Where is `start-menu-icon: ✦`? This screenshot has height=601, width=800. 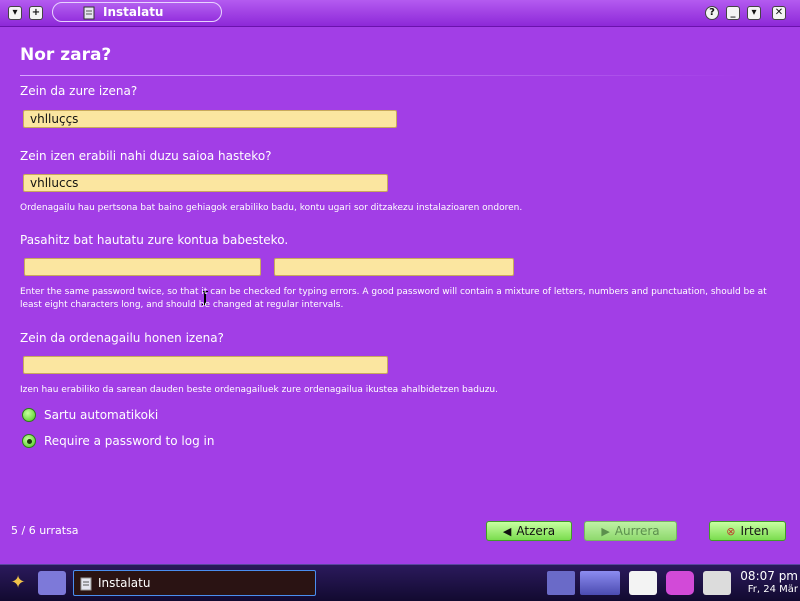
start-menu-icon: ✦ is located at coordinates (18, 583).